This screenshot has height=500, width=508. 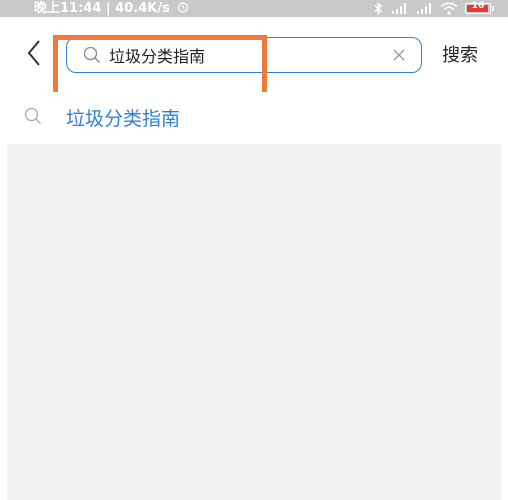 What do you see at coordinates (378, 8) in the screenshot?
I see `bluetooth-icon` at bounding box center [378, 8].